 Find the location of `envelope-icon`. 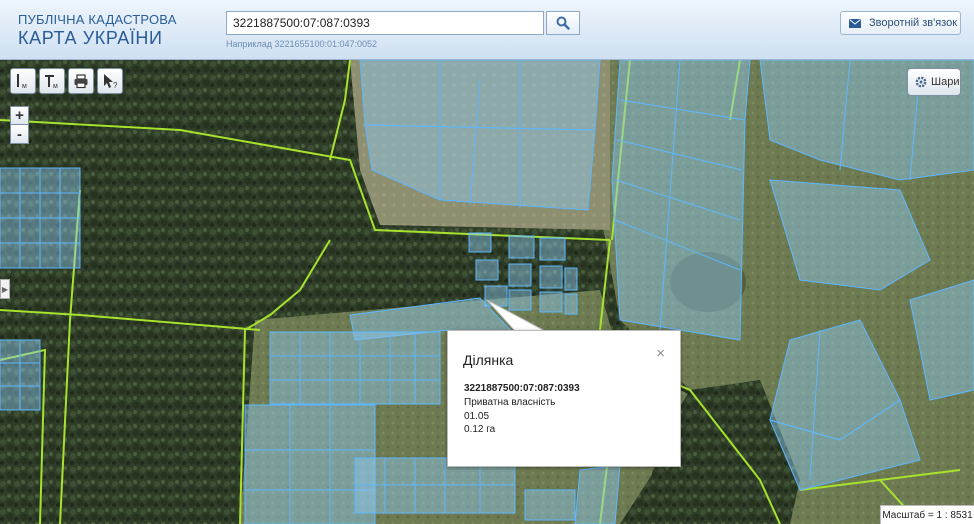

envelope-icon is located at coordinates (855, 23).